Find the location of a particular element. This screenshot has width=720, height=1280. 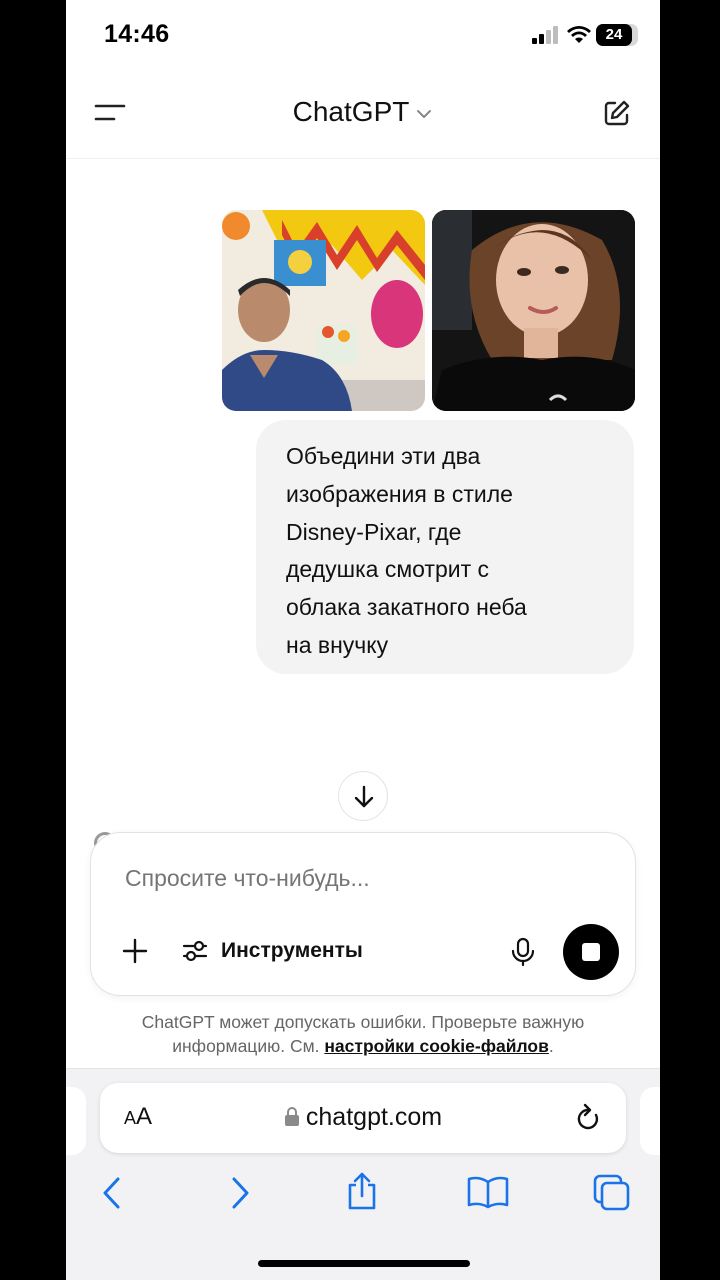

page-title: ChatGPT is located at coordinates (351, 111).